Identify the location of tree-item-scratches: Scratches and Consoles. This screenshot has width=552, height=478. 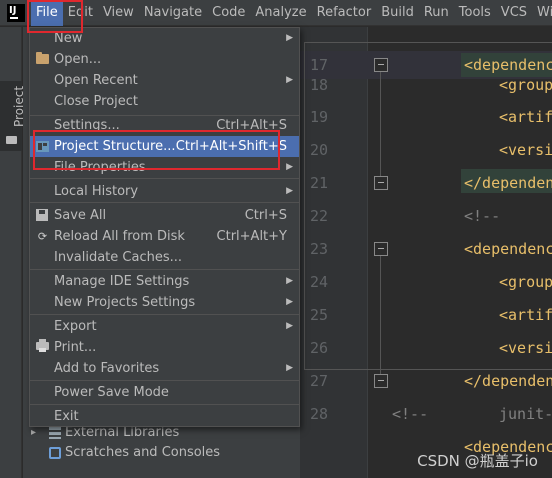
(161, 453).